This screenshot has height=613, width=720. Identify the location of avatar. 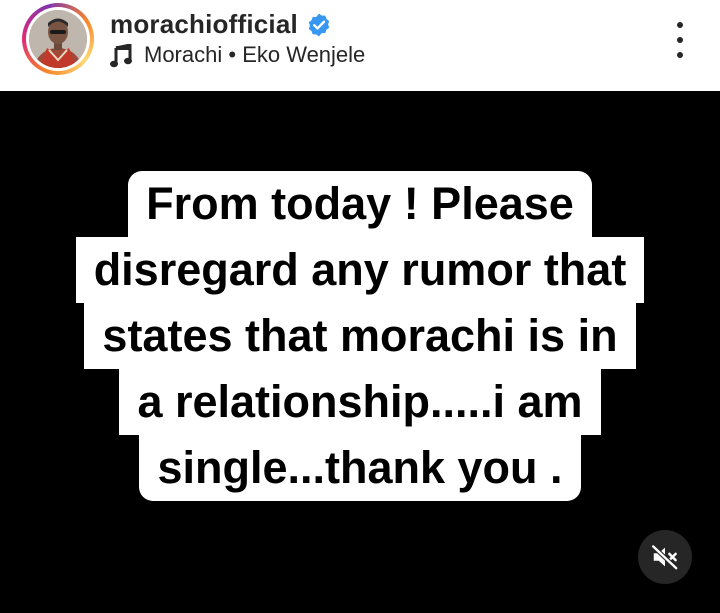
(58, 39).